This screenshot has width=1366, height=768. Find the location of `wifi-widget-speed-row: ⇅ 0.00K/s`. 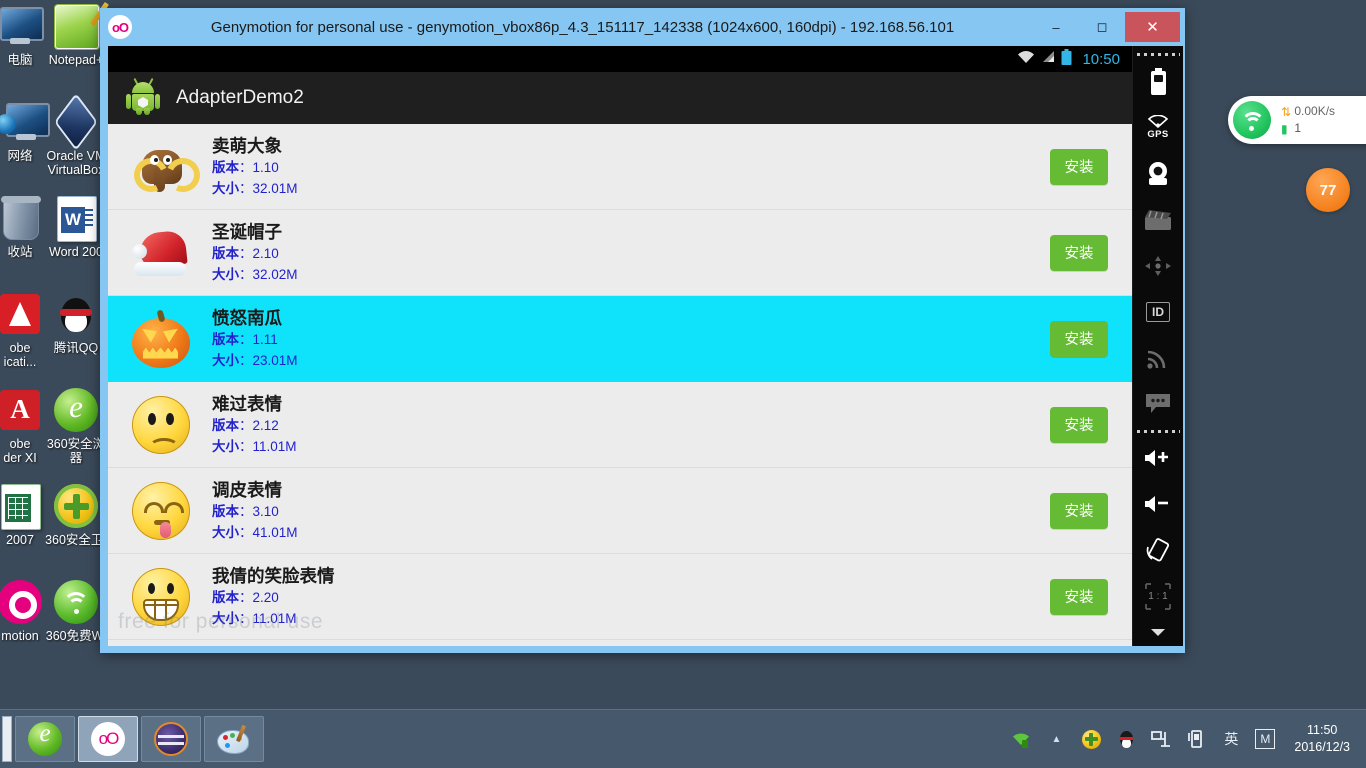

wifi-widget-speed-row: ⇅ 0.00K/s is located at coordinates (1308, 111).